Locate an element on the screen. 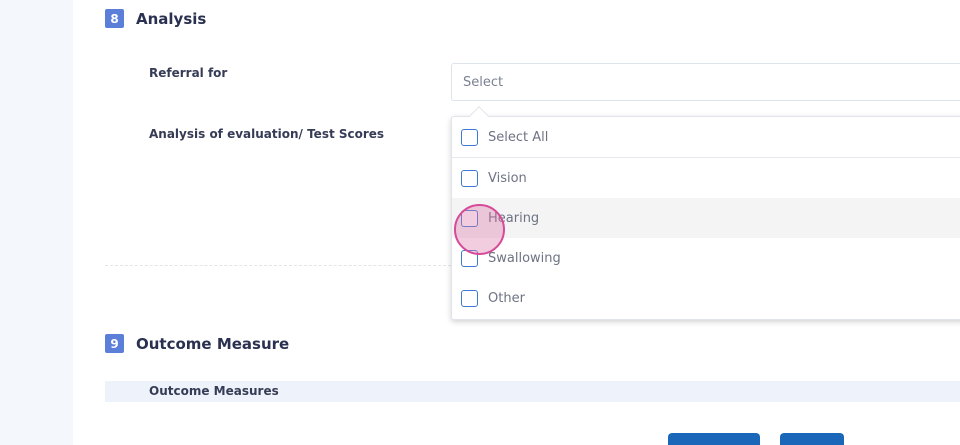 The height and width of the screenshot is (445, 960). option-label: Other is located at coordinates (506, 298).